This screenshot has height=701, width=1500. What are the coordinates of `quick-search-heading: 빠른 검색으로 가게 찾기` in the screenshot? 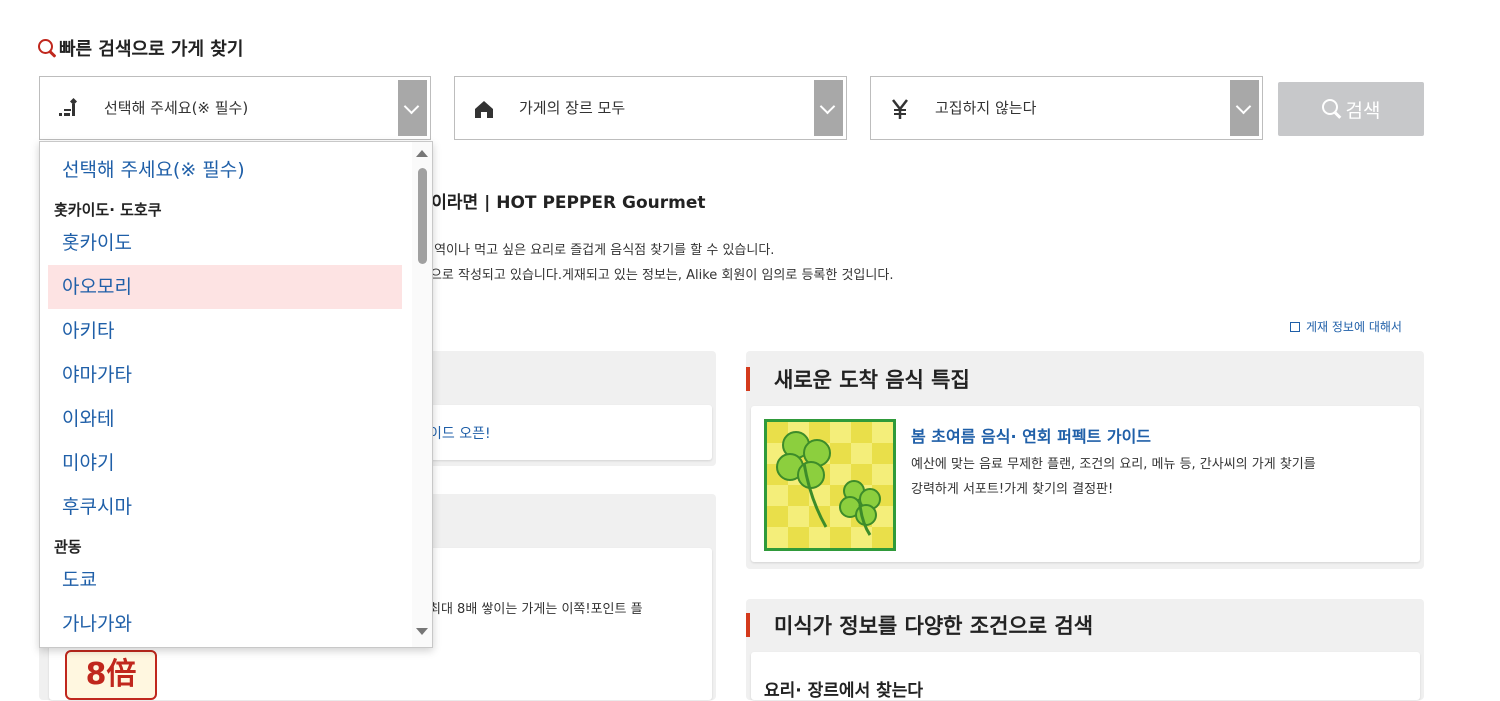 It's located at (140, 48).